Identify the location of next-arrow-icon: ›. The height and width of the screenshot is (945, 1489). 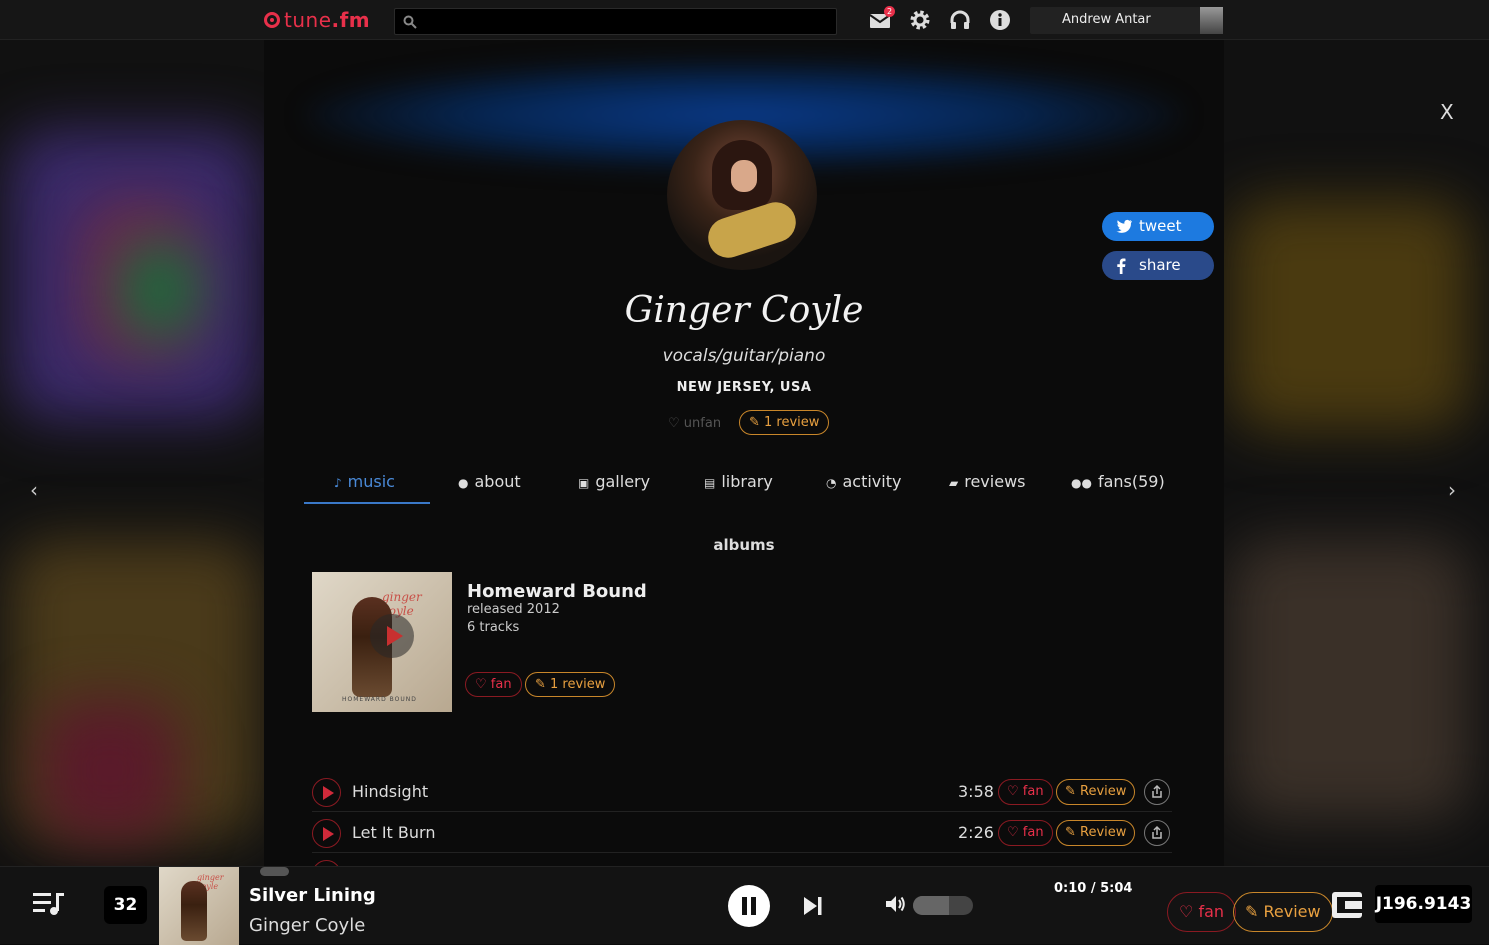
(1452, 490).